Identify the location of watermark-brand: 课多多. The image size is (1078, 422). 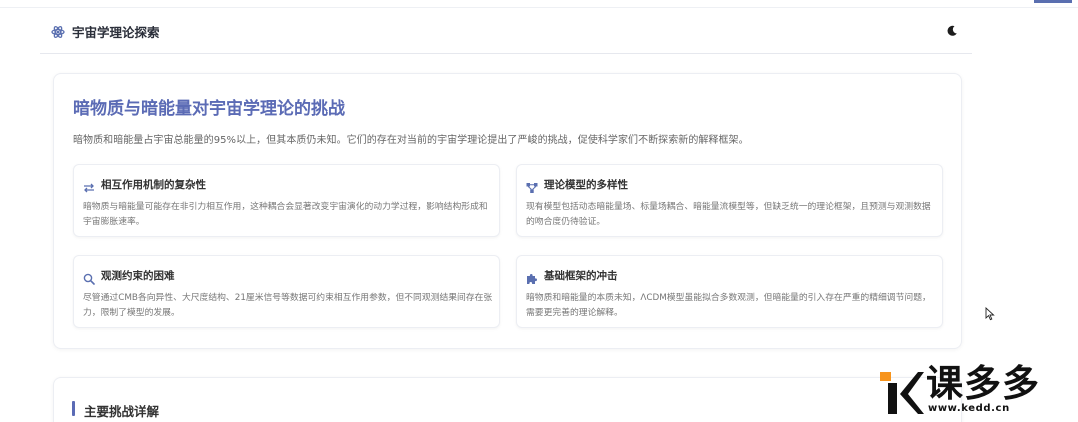
(983, 383).